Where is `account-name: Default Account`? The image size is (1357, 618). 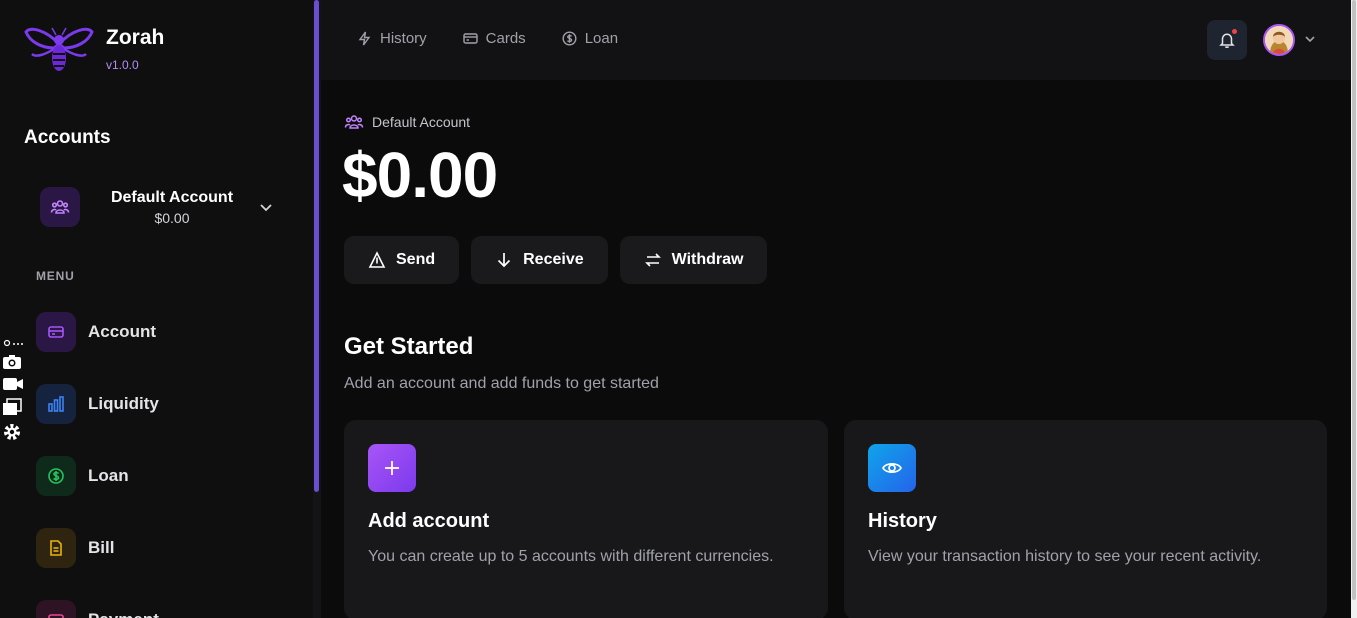 account-name: Default Account is located at coordinates (172, 197).